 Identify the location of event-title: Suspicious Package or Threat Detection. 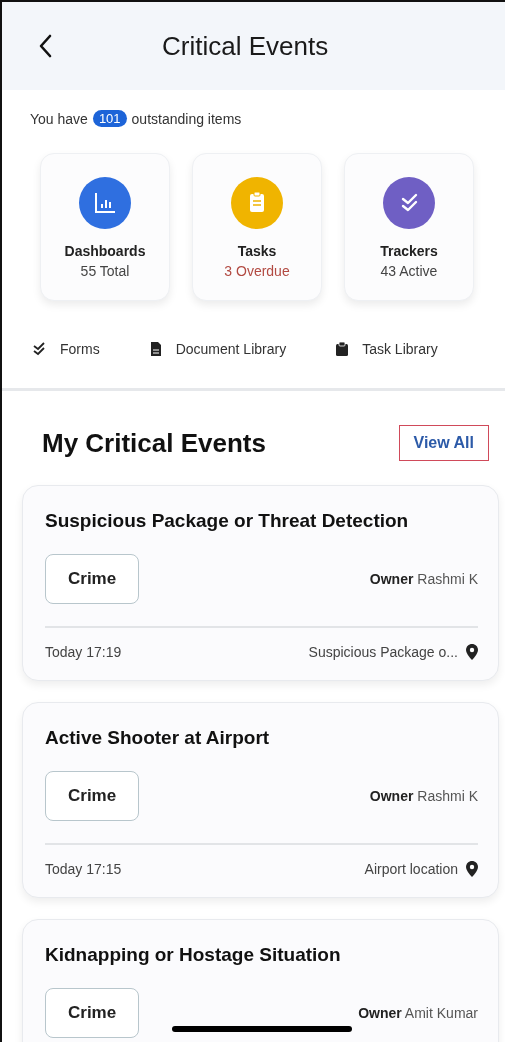
(227, 521).